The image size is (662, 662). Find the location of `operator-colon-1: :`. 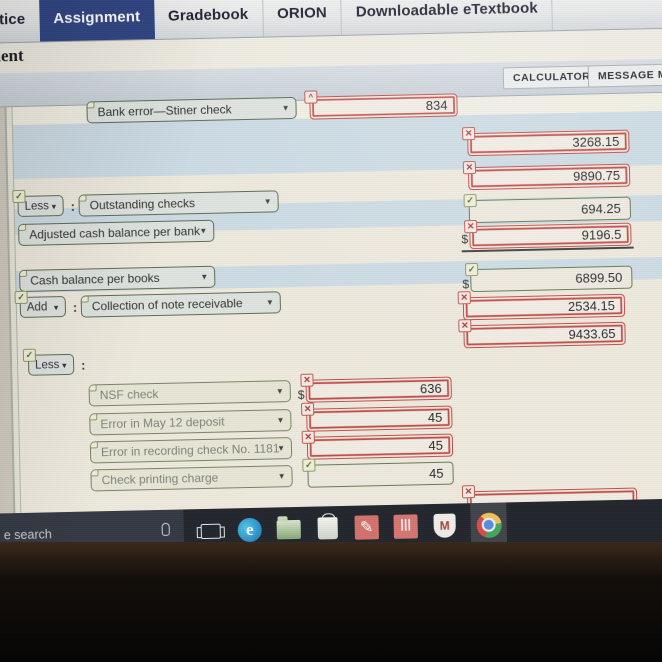

operator-colon-1: : is located at coordinates (73, 206).